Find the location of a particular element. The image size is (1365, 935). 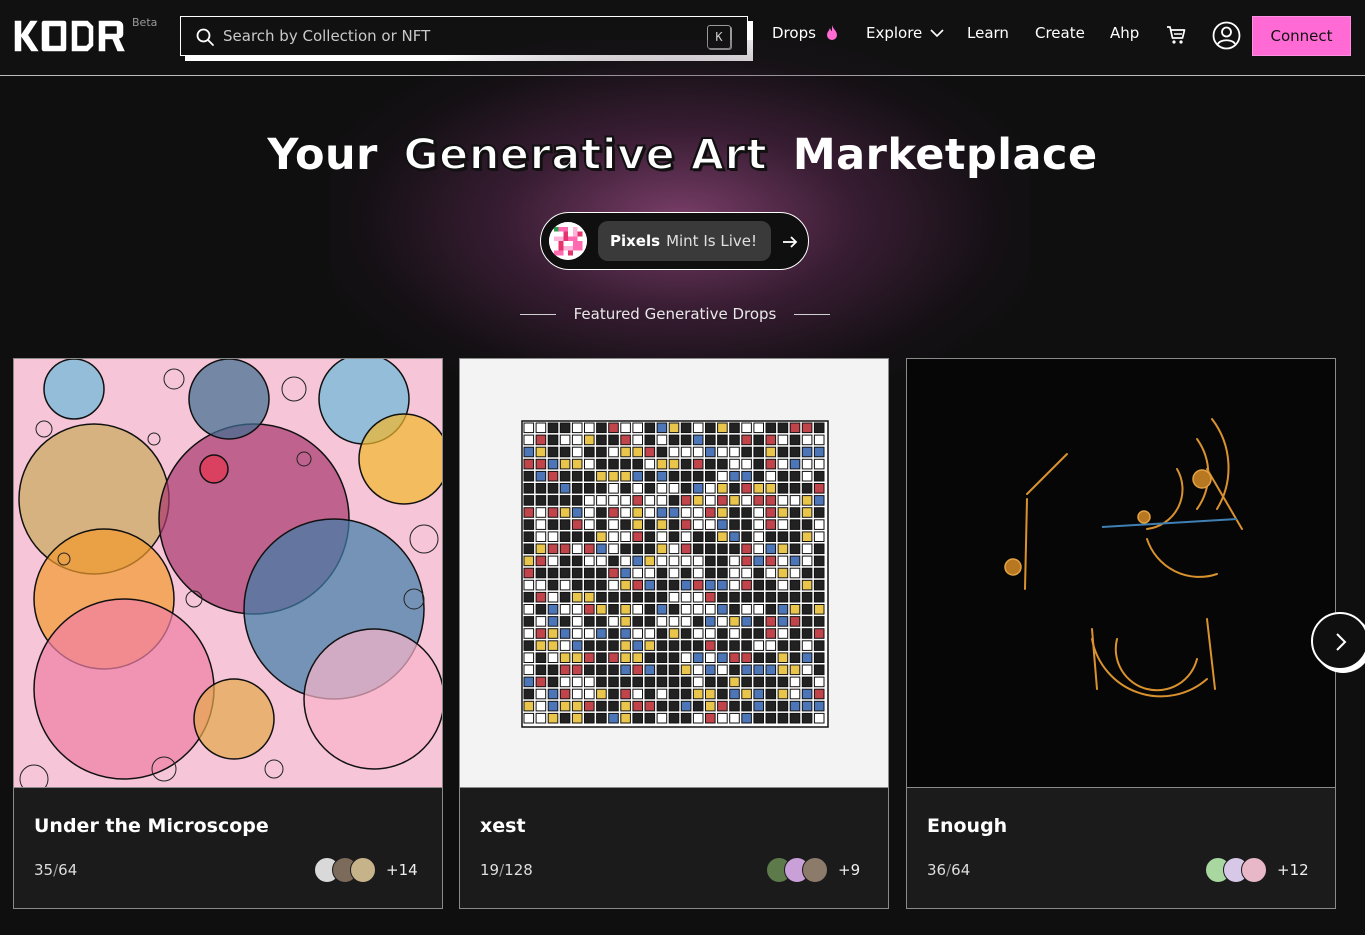

supply-count: 128 is located at coordinates (518, 870).